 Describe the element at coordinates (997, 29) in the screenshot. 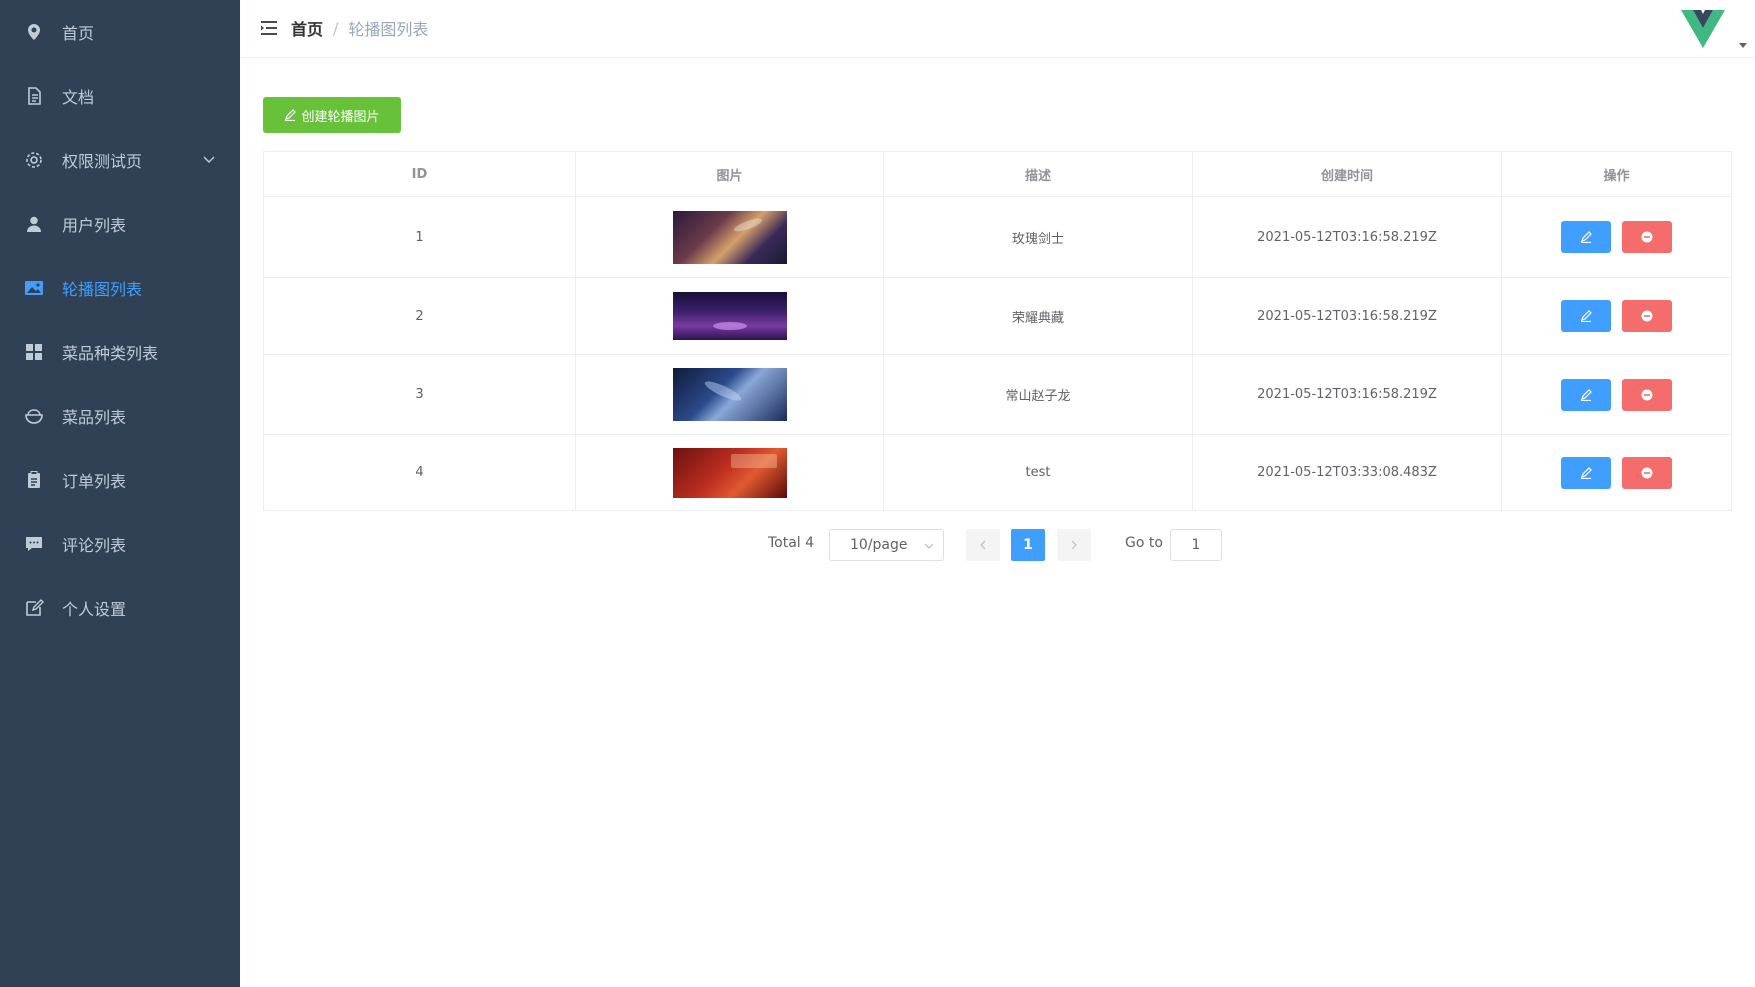

I see `navbar: 首页 / 轮播图列表` at that location.